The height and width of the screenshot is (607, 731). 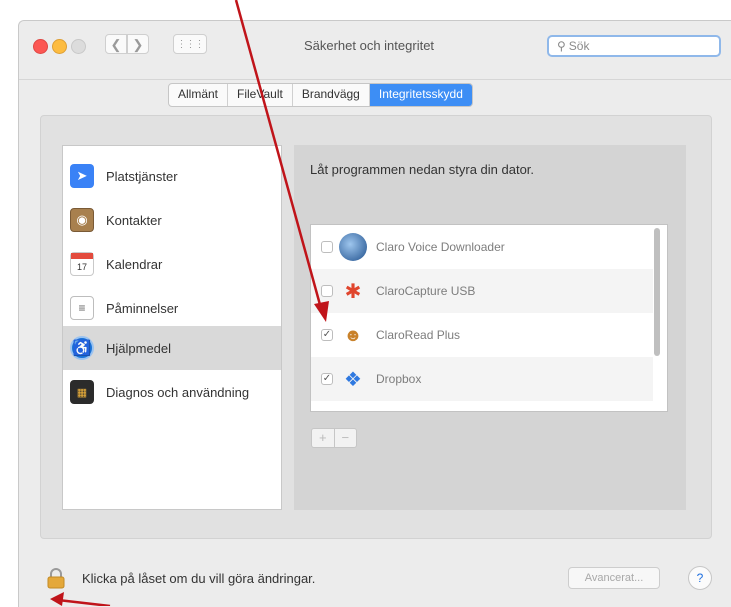 I want to click on window-title: Säkerhet och integritet, so click(x=369, y=45).